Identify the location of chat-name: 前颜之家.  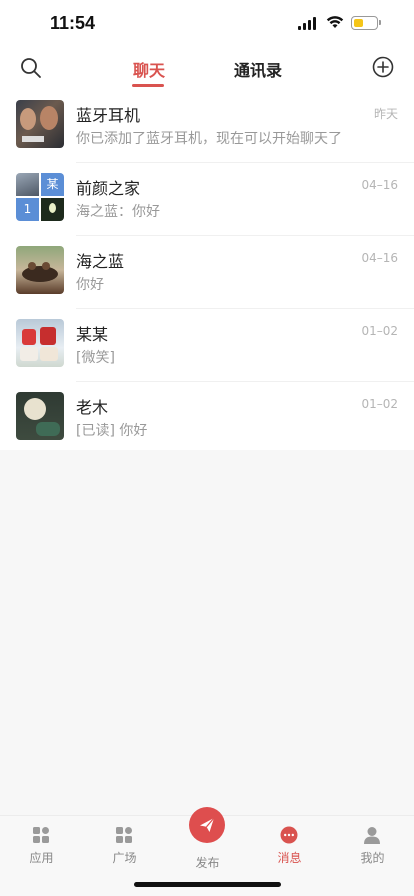
(108, 188).